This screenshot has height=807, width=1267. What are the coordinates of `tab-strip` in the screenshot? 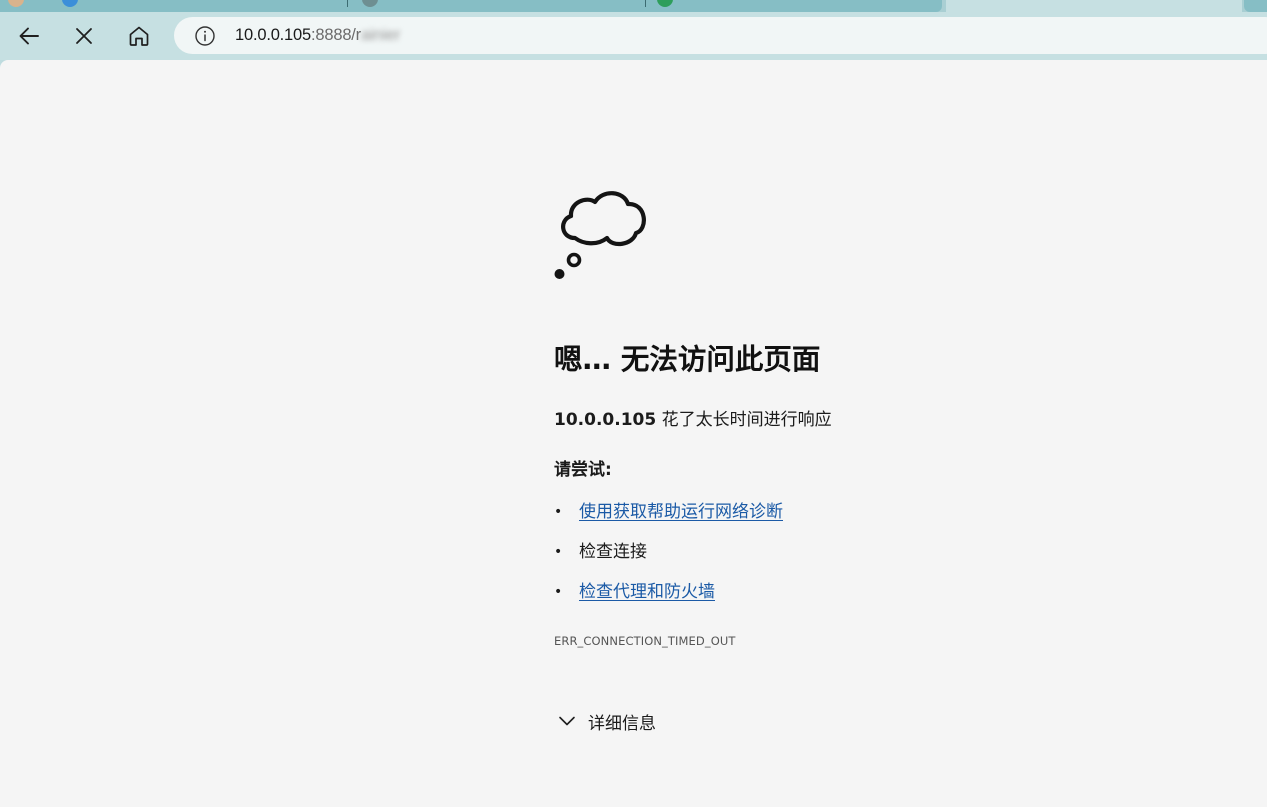 It's located at (633, 6).